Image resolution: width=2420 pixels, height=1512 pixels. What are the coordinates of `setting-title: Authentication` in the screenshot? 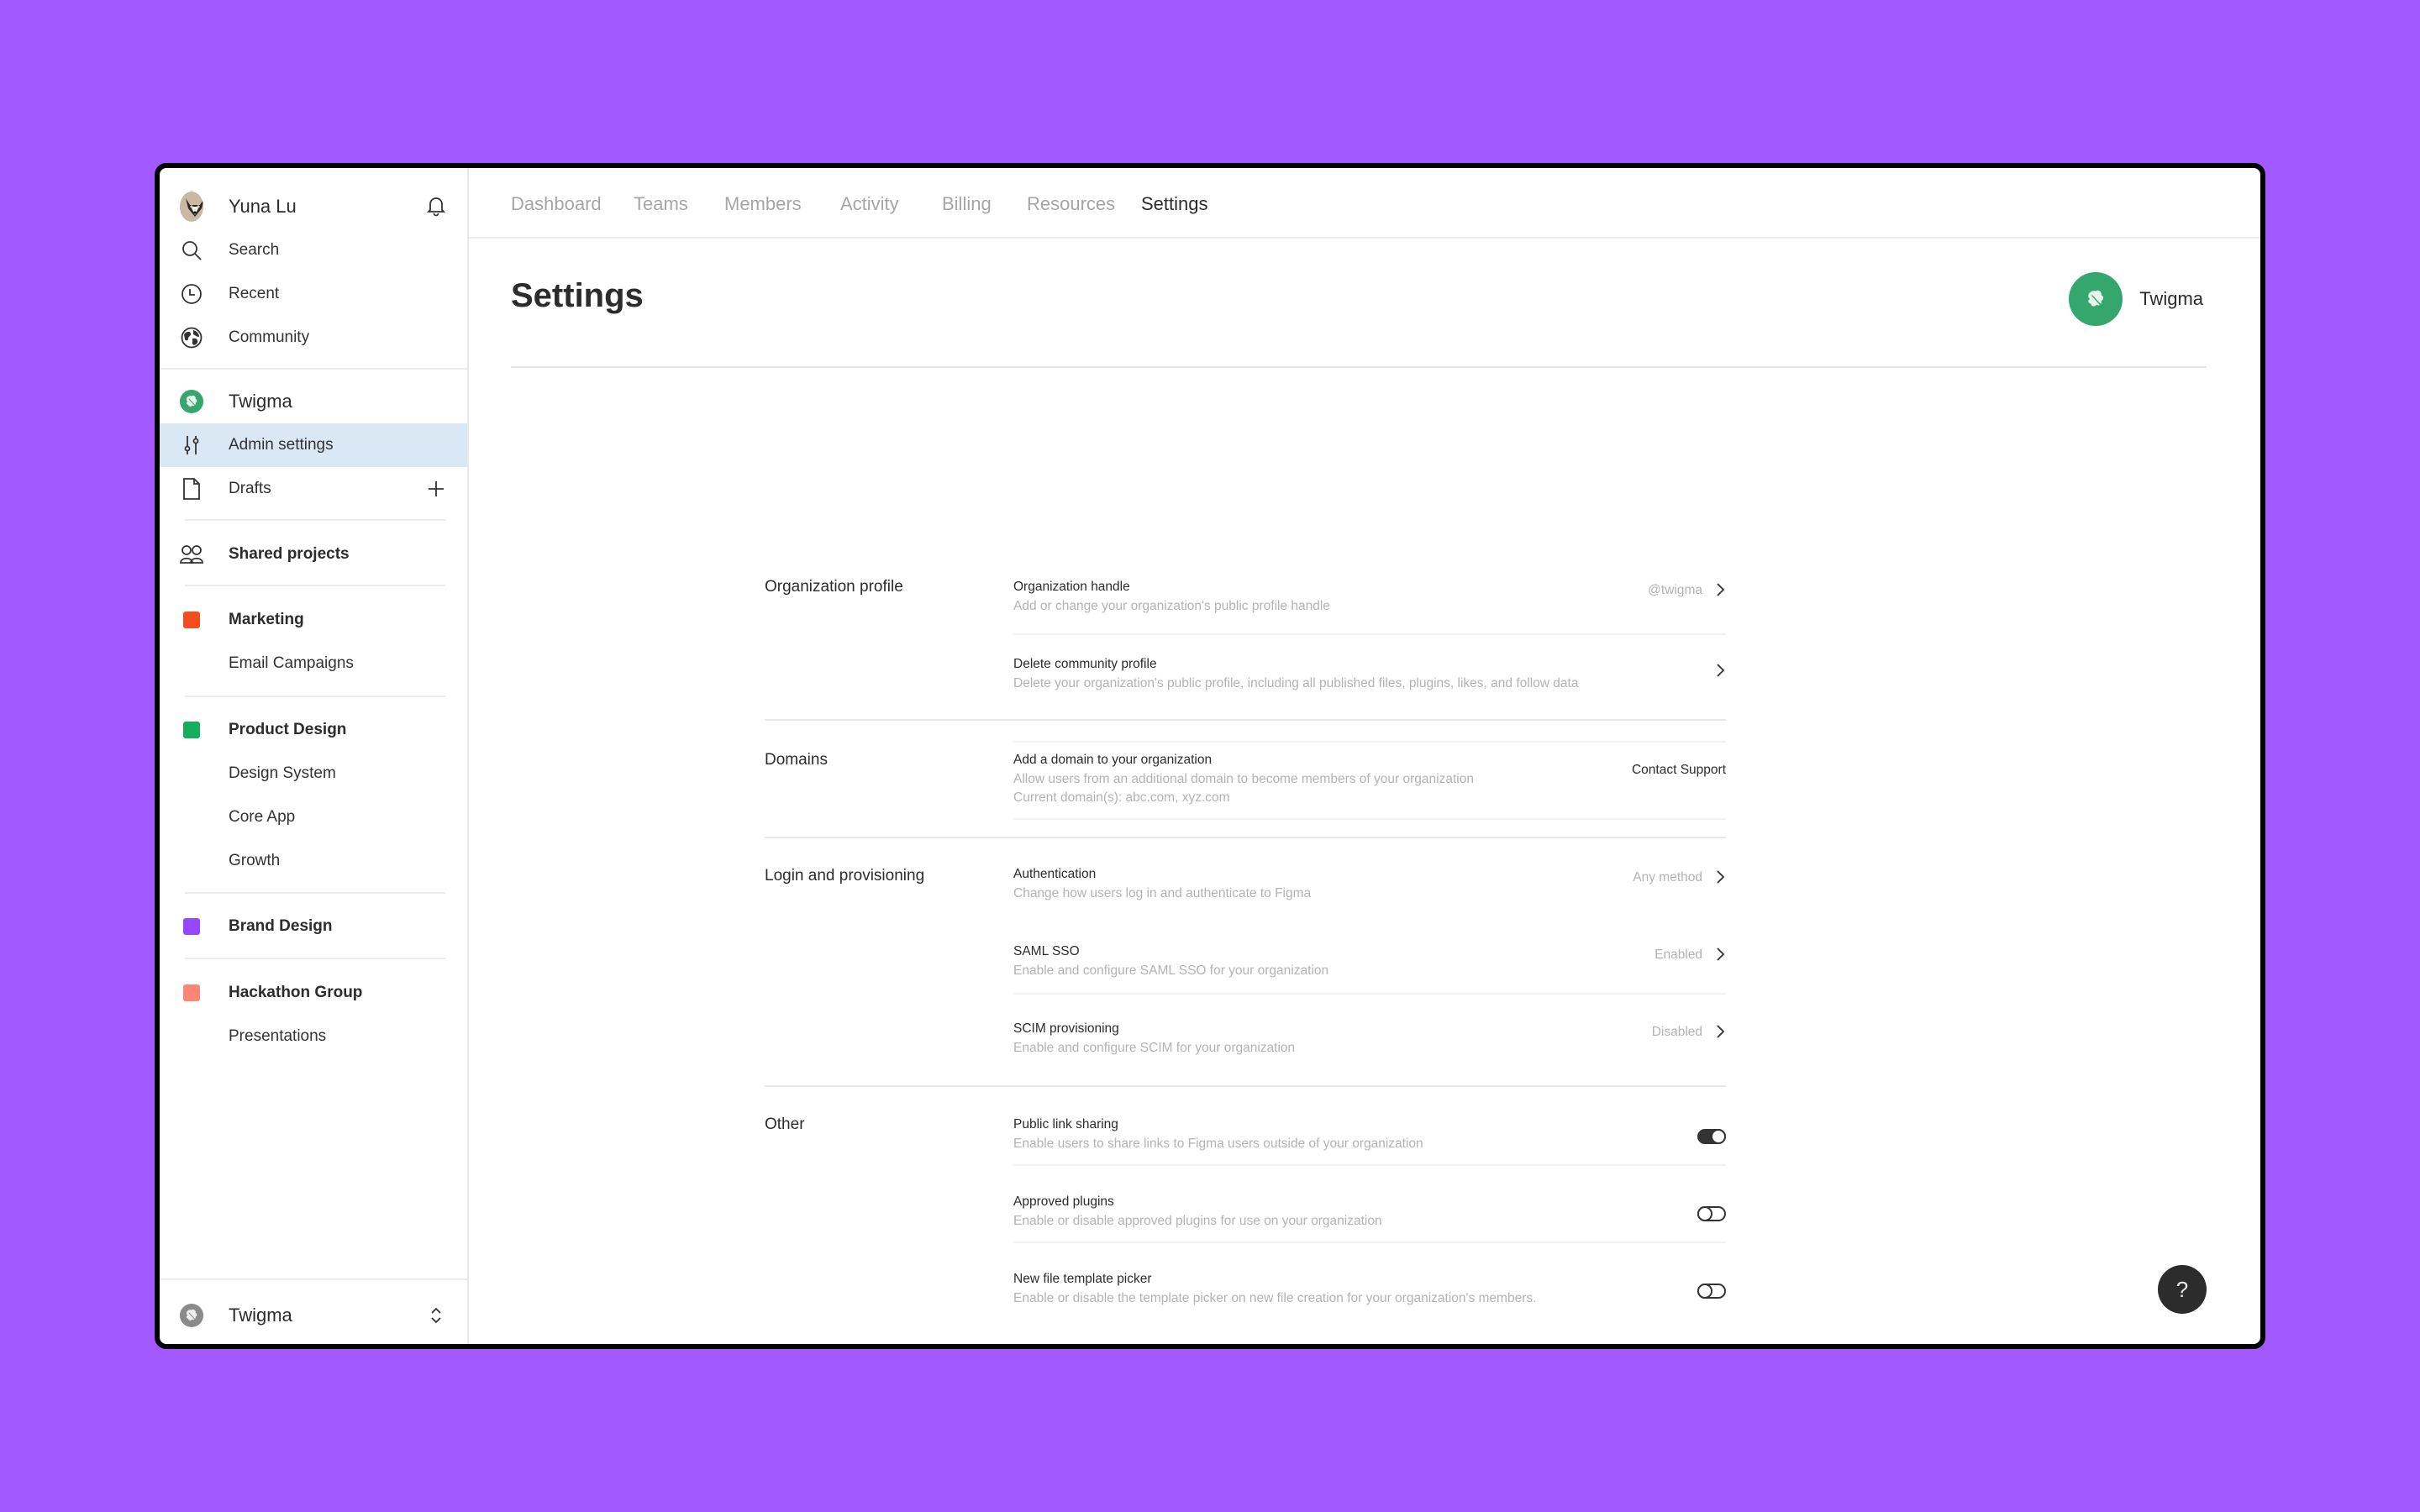 It's located at (1055, 874).